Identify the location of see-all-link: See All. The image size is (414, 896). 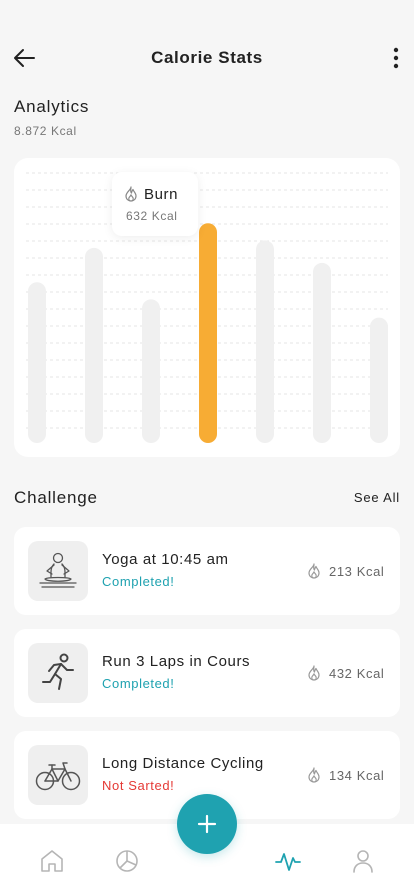
(377, 497).